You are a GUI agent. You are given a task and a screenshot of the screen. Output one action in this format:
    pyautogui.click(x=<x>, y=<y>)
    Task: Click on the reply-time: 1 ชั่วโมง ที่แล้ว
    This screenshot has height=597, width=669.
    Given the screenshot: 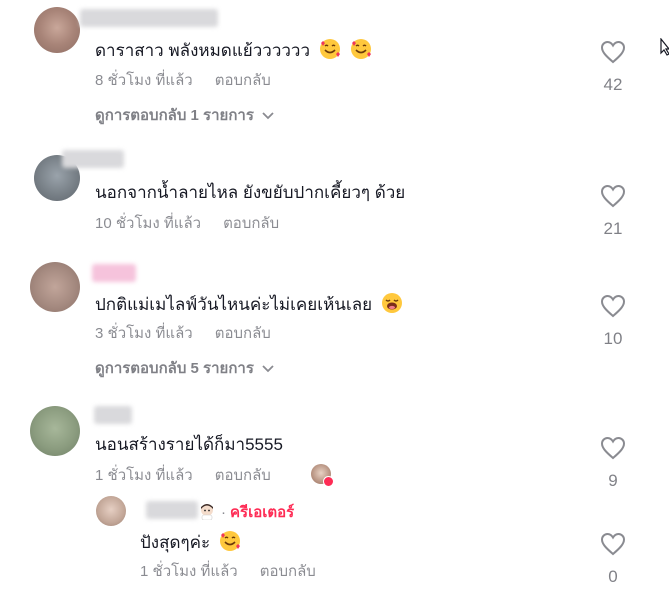 What is the action you would take?
    pyautogui.click(x=189, y=571)
    